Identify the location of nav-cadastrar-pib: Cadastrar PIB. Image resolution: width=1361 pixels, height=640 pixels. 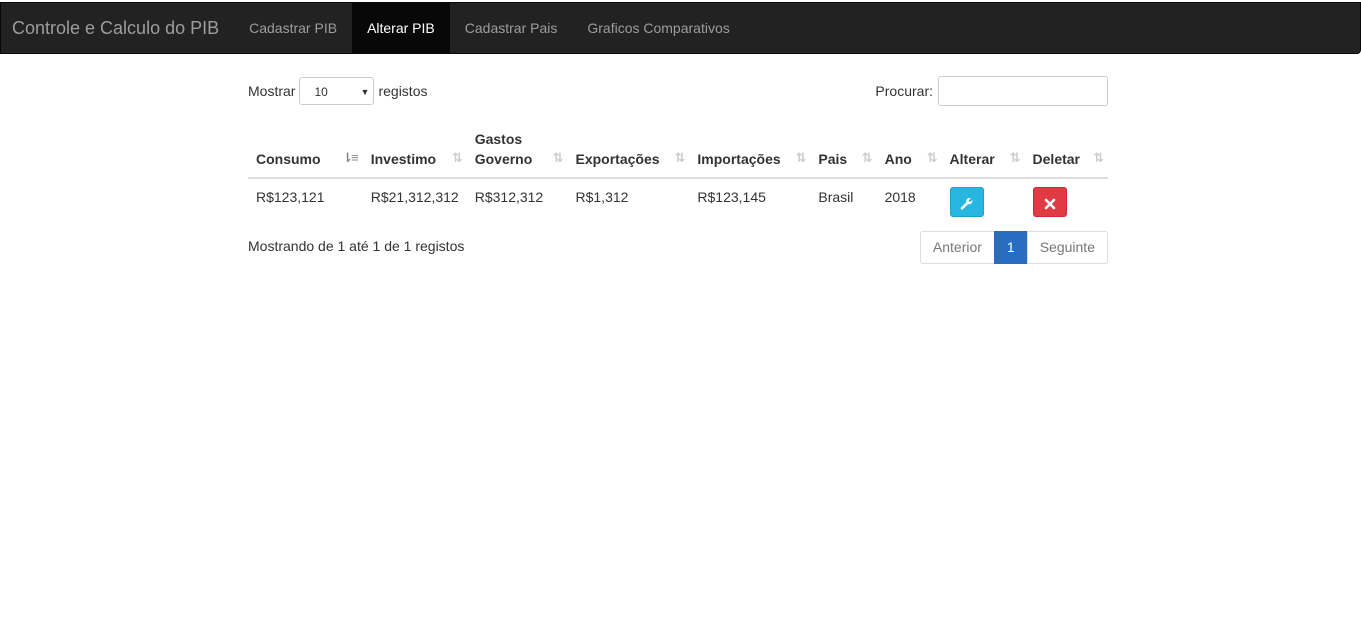
(293, 28).